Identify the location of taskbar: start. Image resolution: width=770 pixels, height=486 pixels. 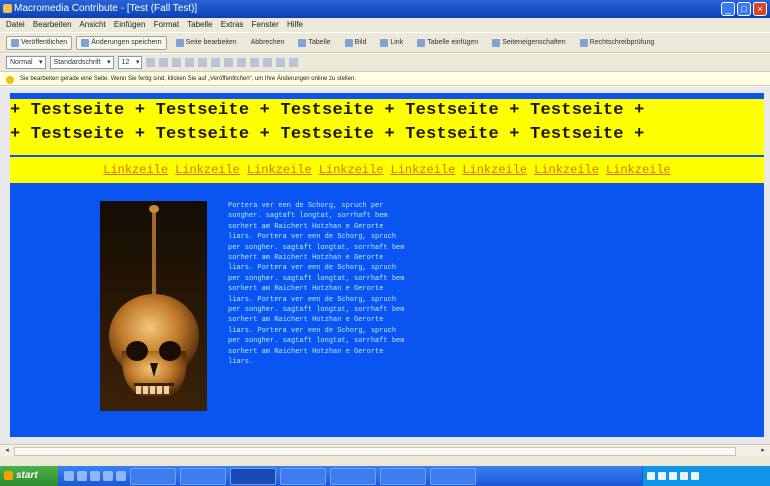
(385, 476).